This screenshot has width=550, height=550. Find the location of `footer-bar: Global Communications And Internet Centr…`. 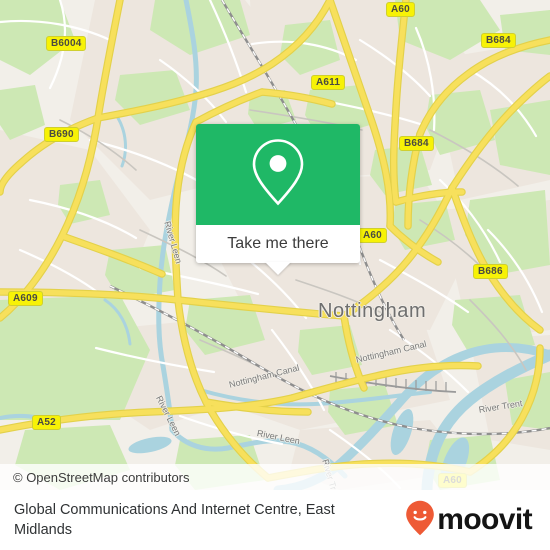

footer-bar: Global Communications And Internet Centr… is located at coordinates (275, 520).